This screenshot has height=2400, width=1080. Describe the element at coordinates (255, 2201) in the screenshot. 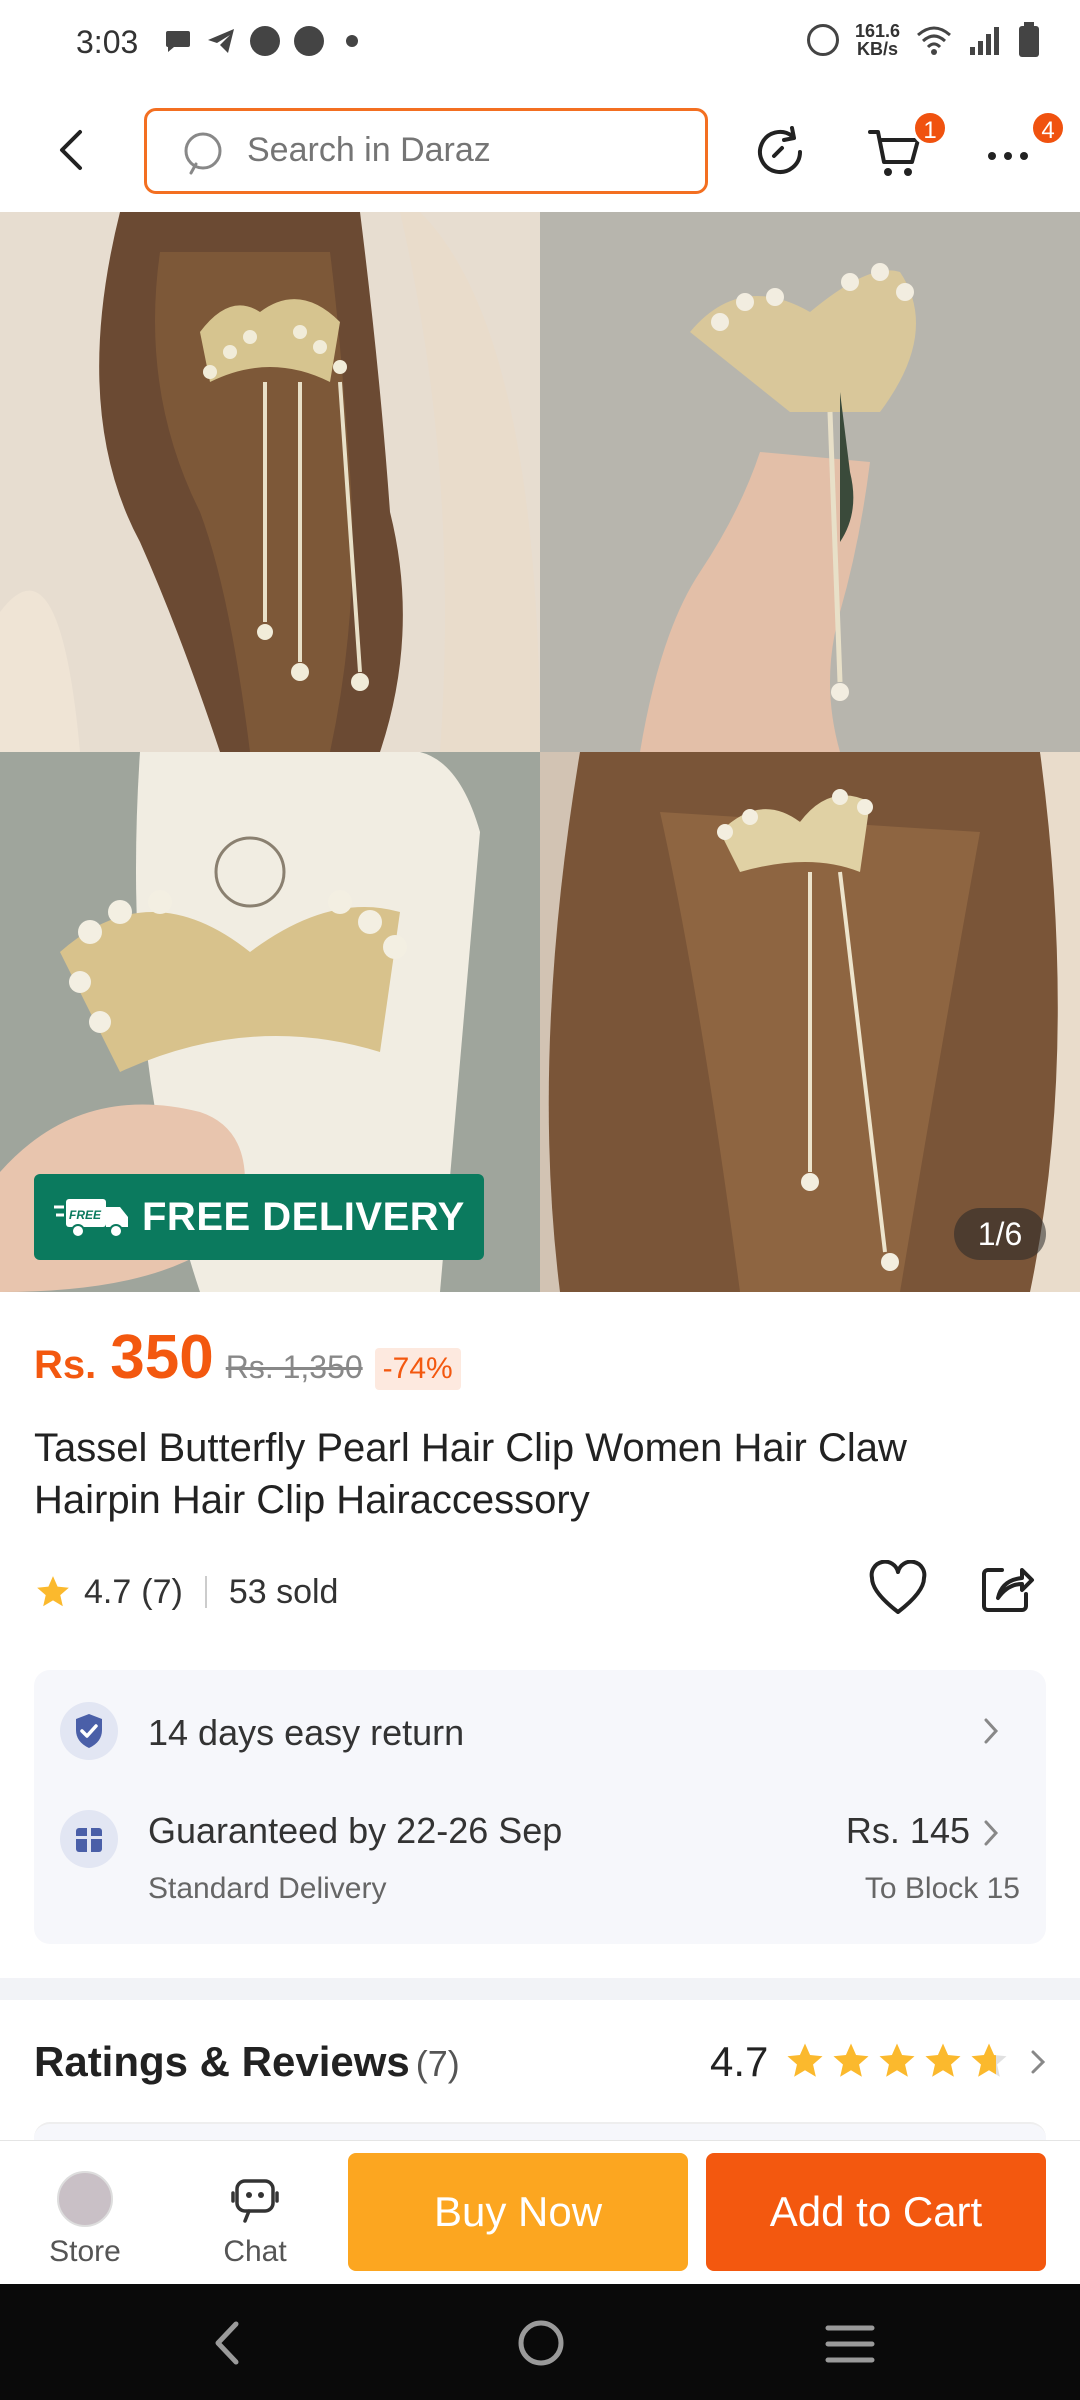

I see `chat-robot-icon` at that location.